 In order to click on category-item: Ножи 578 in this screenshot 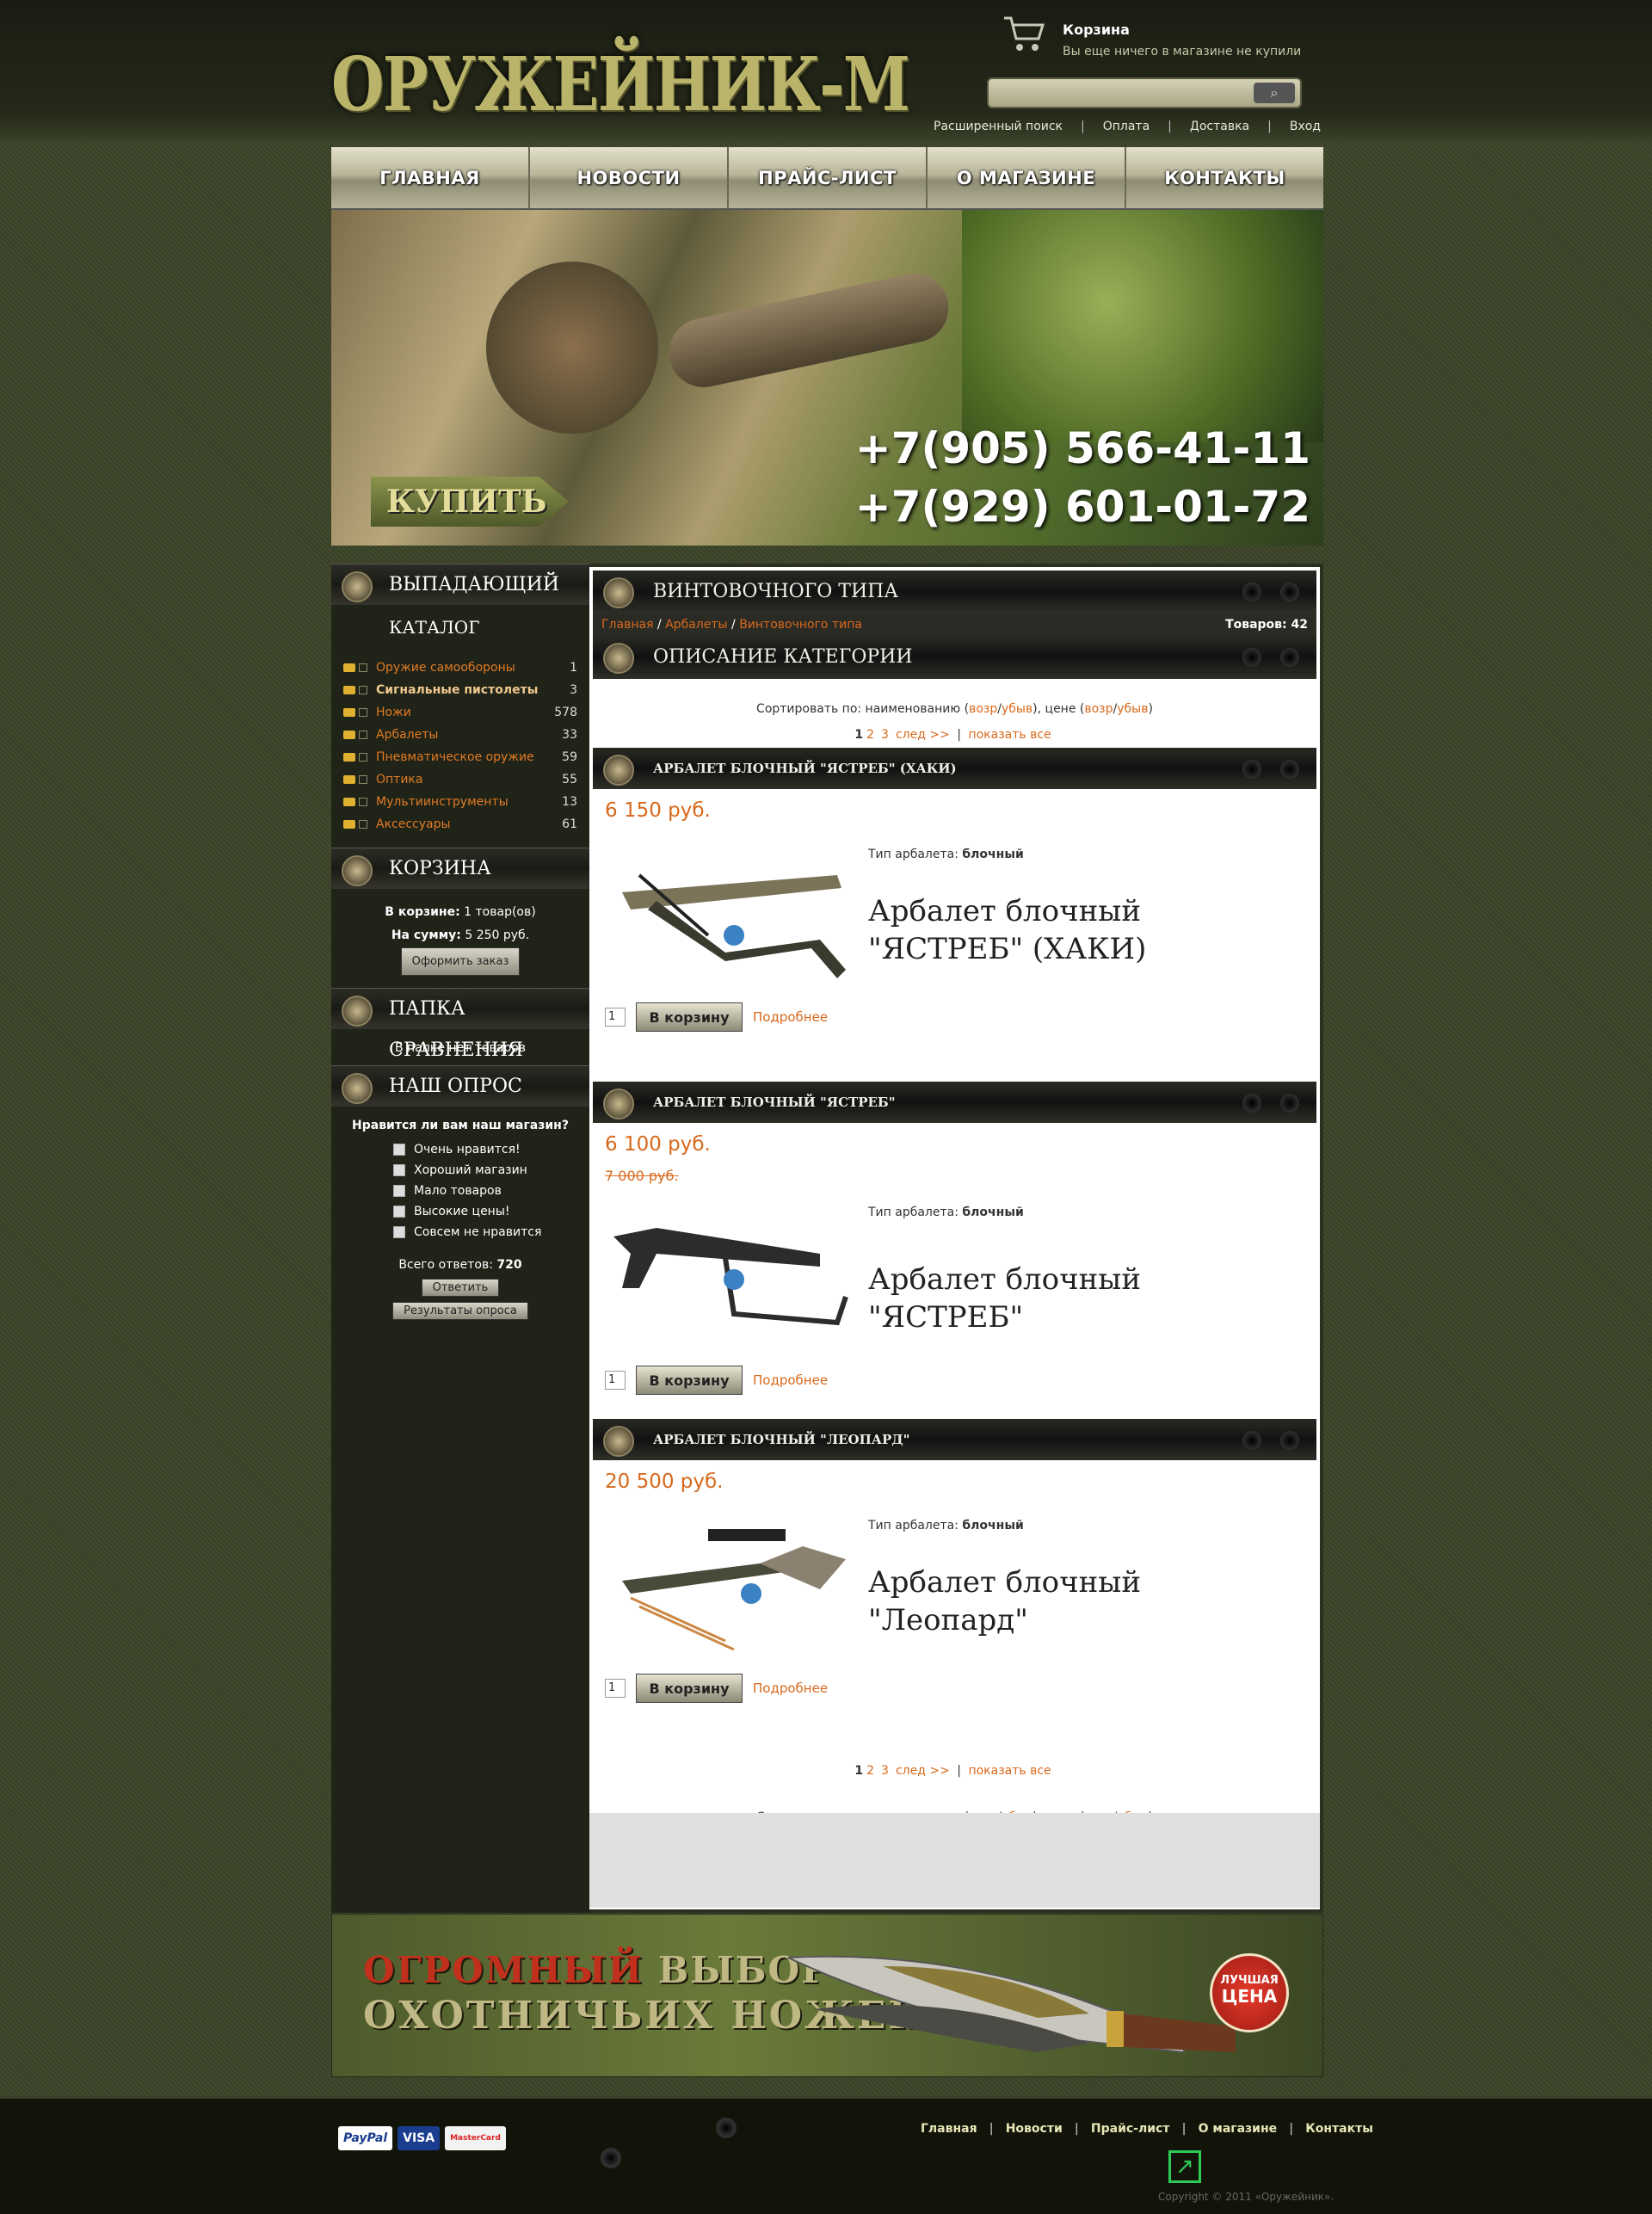, I will do `click(460, 713)`.